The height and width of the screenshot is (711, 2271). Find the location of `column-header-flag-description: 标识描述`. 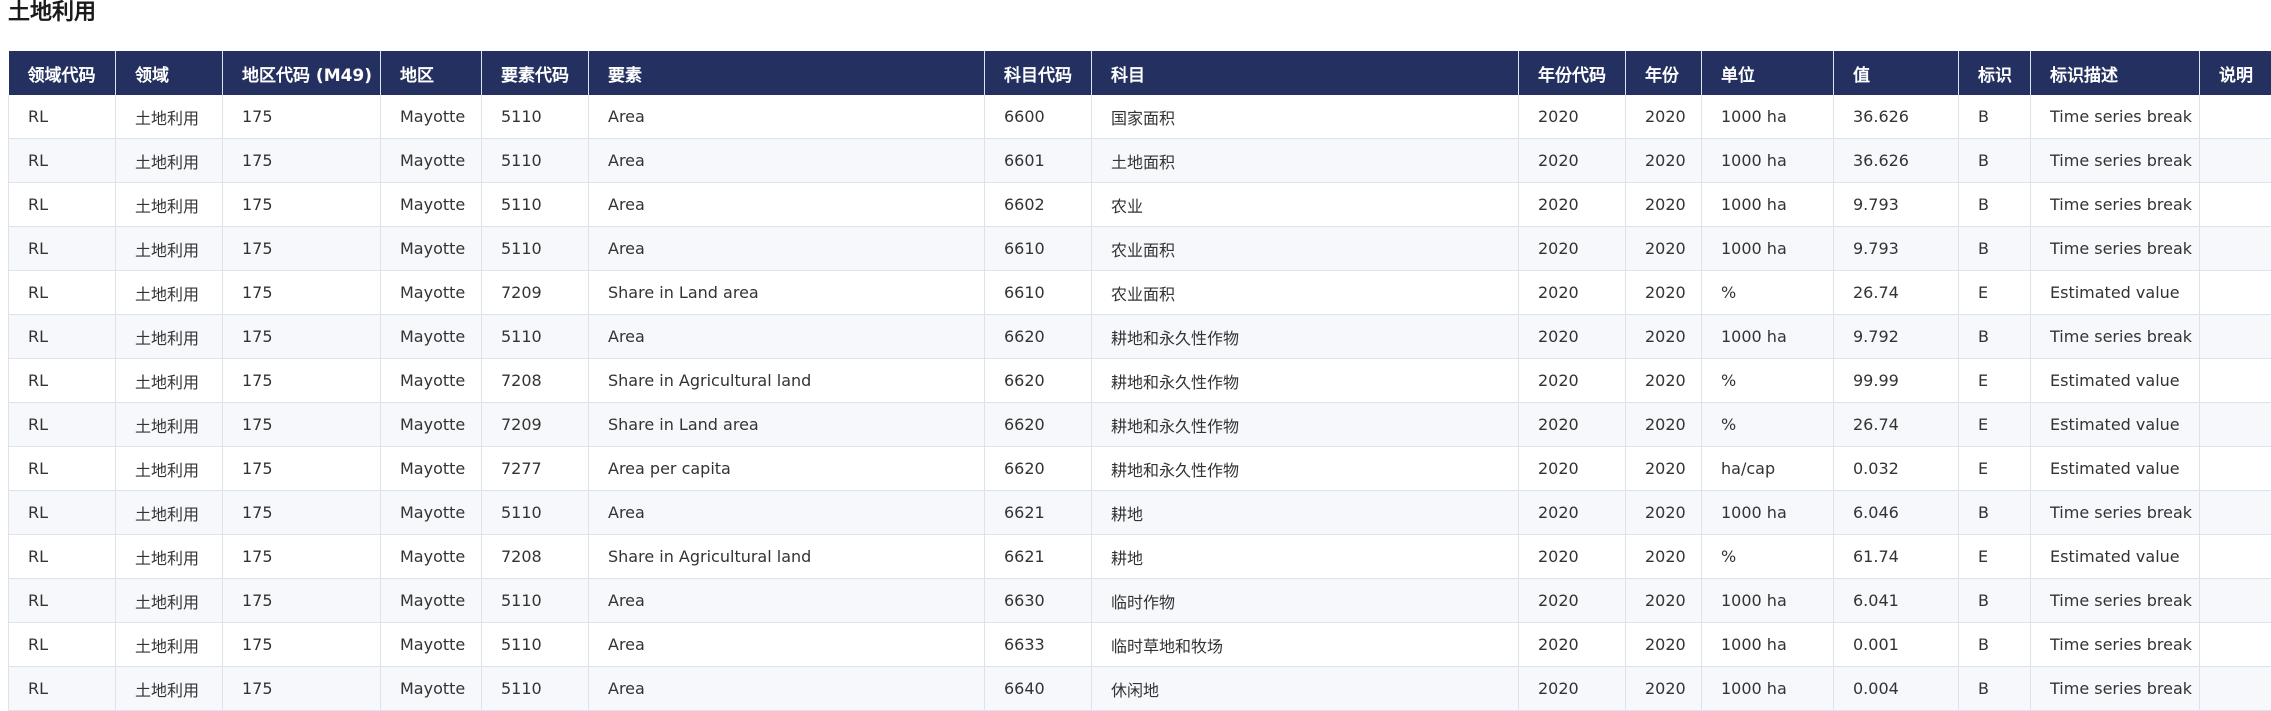

column-header-flag-description: 标识描述 is located at coordinates (2115, 73).